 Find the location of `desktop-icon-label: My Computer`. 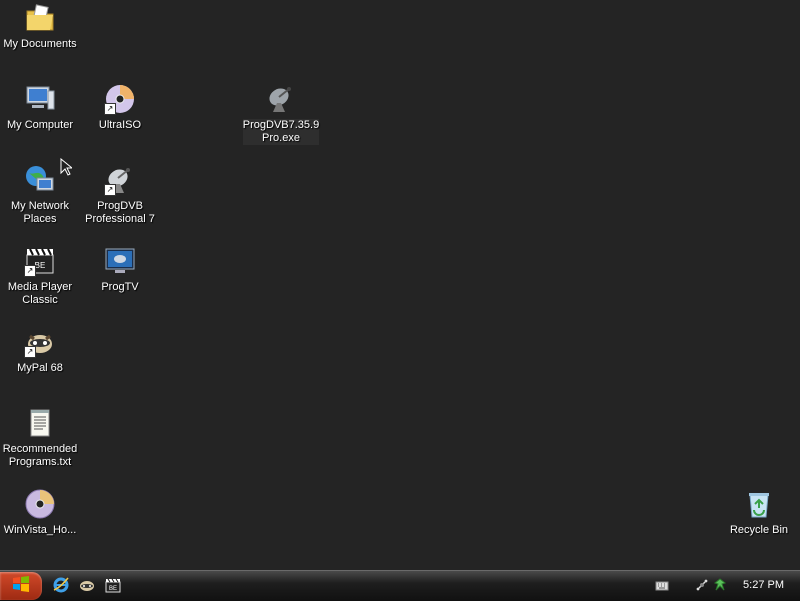

desktop-icon-label: My Computer is located at coordinates (40, 125).